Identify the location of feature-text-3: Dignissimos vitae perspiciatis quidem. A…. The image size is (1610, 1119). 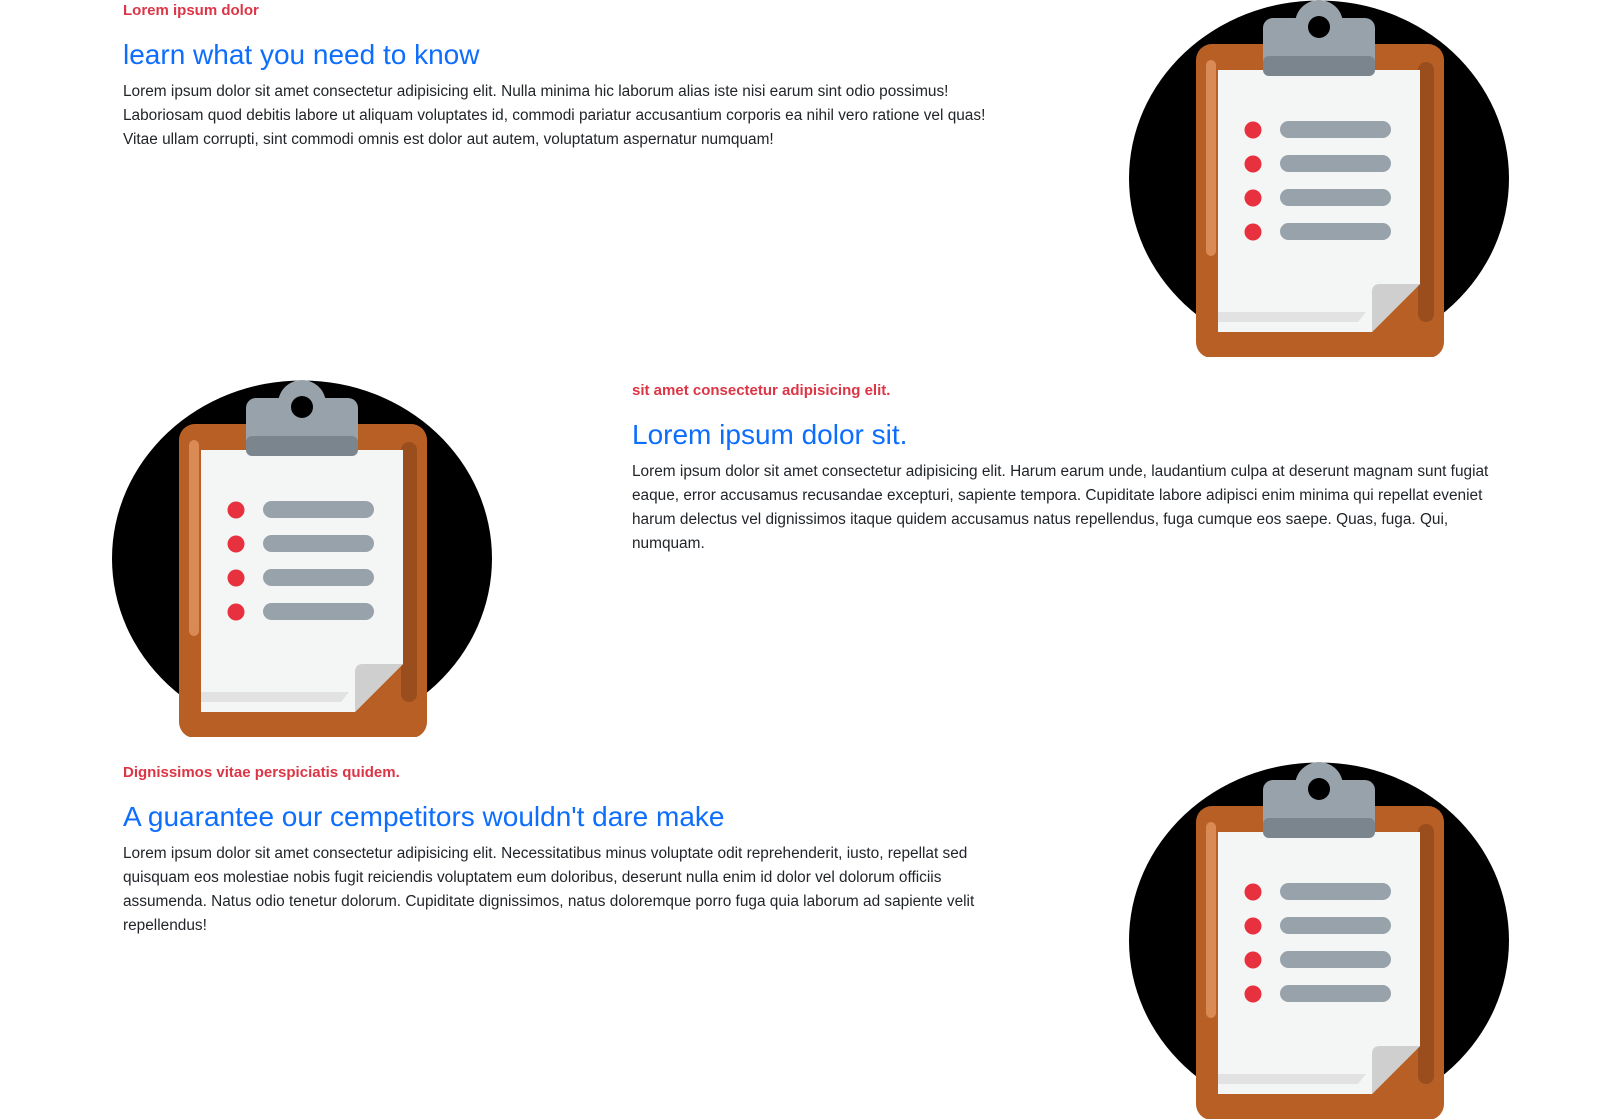
(558, 850).